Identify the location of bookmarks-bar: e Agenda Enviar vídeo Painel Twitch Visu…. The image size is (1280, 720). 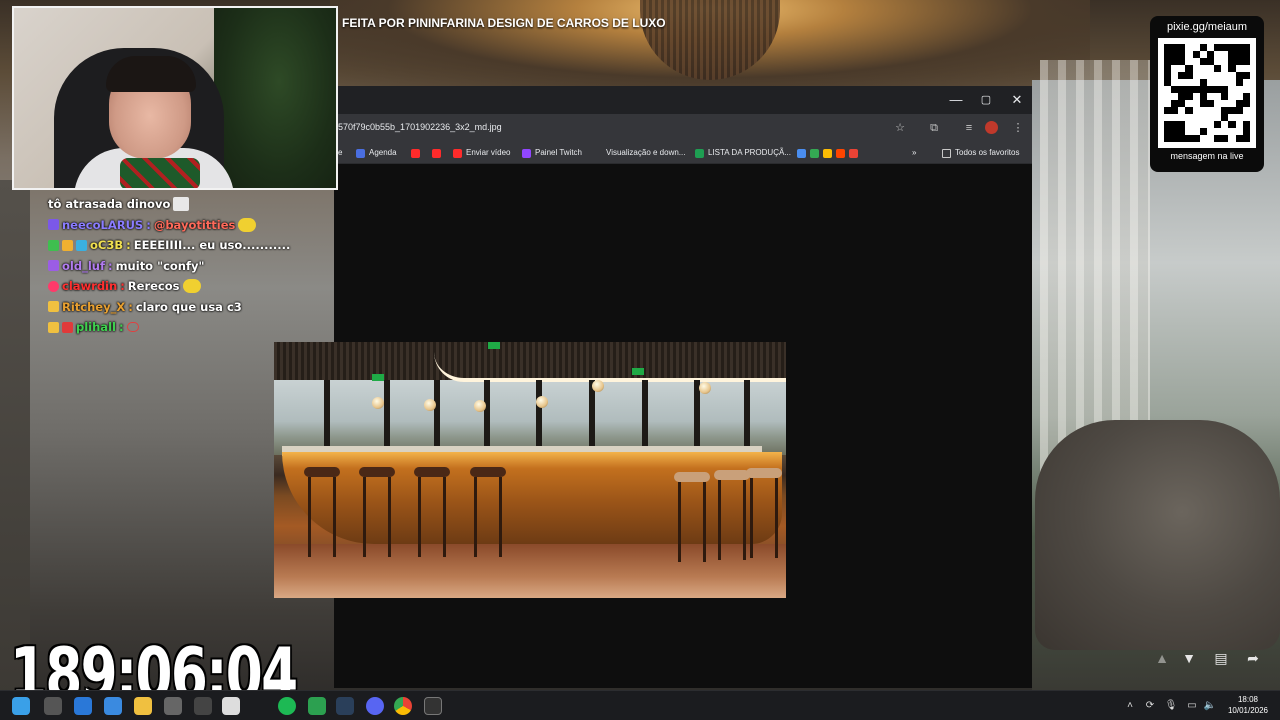
(683, 153).